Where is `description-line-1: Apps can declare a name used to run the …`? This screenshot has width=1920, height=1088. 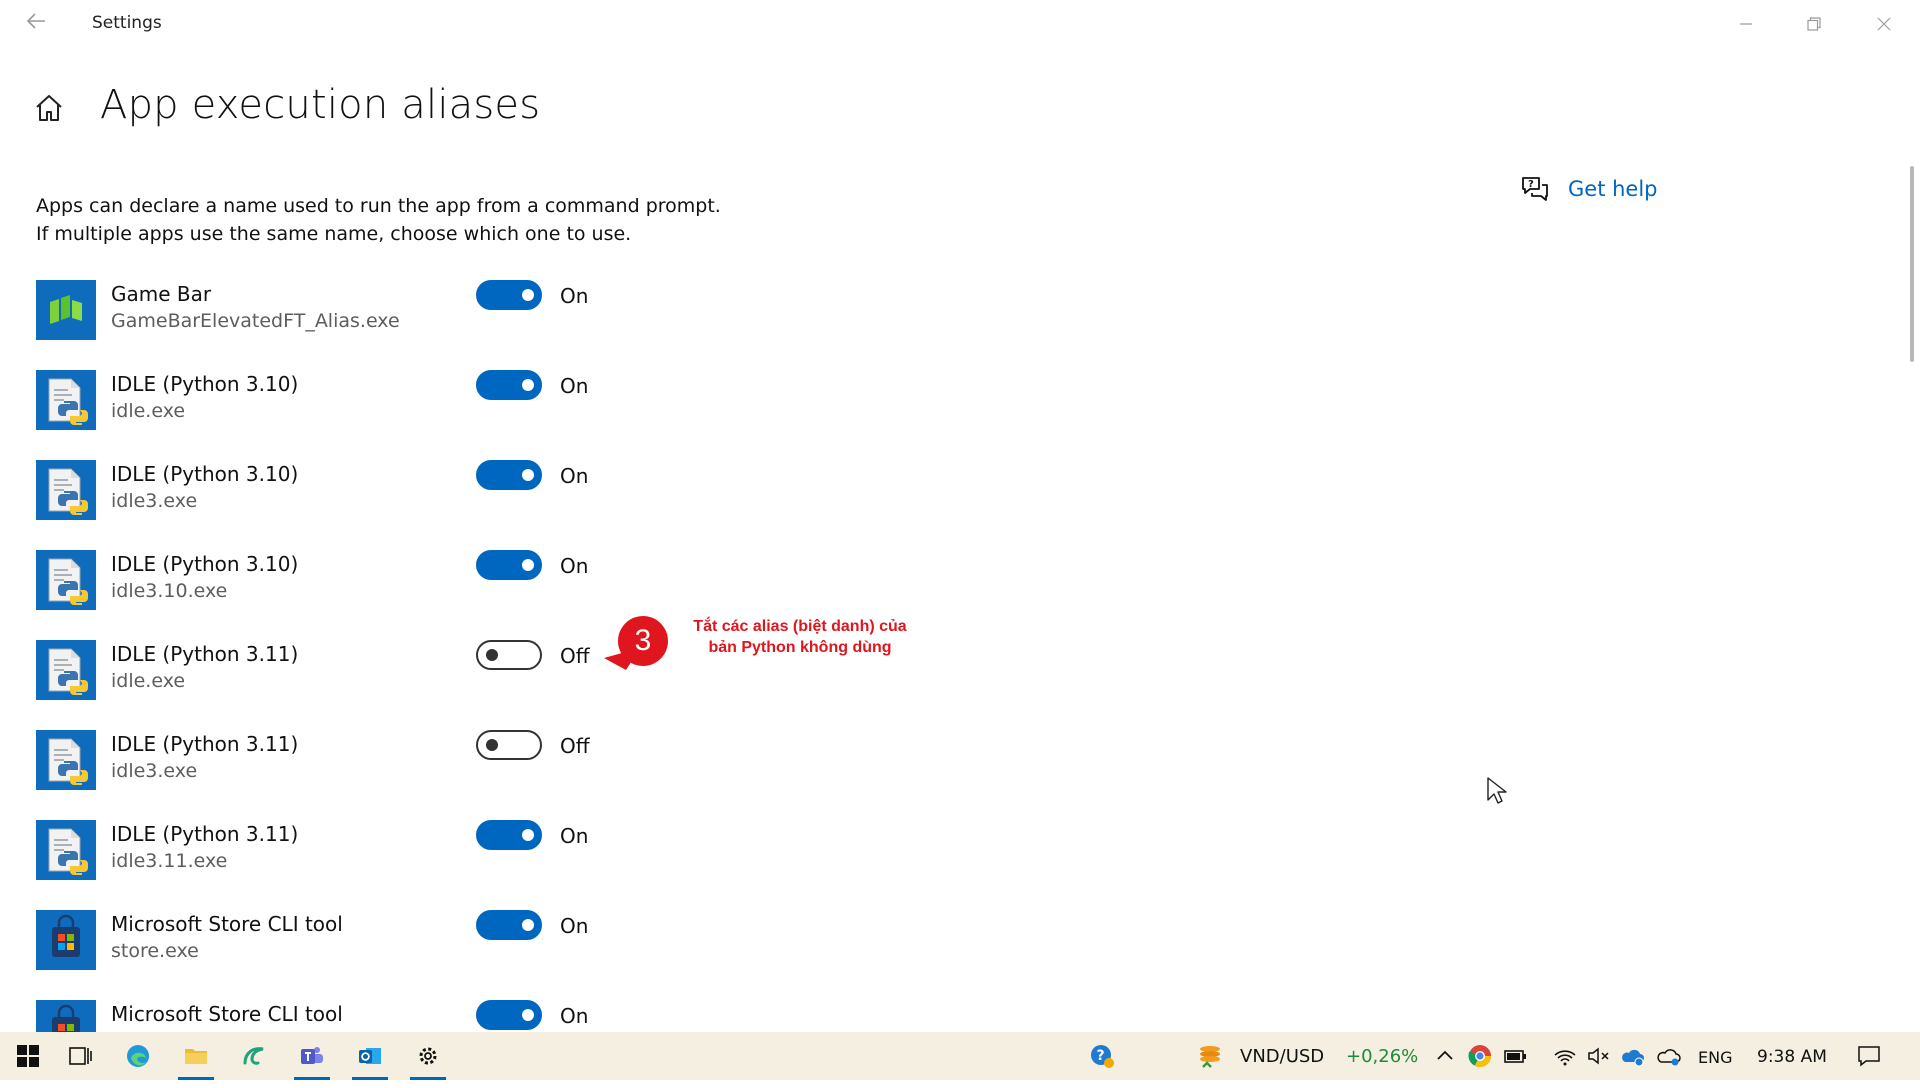 description-line-1: Apps can declare a name used to run the … is located at coordinates (378, 206).